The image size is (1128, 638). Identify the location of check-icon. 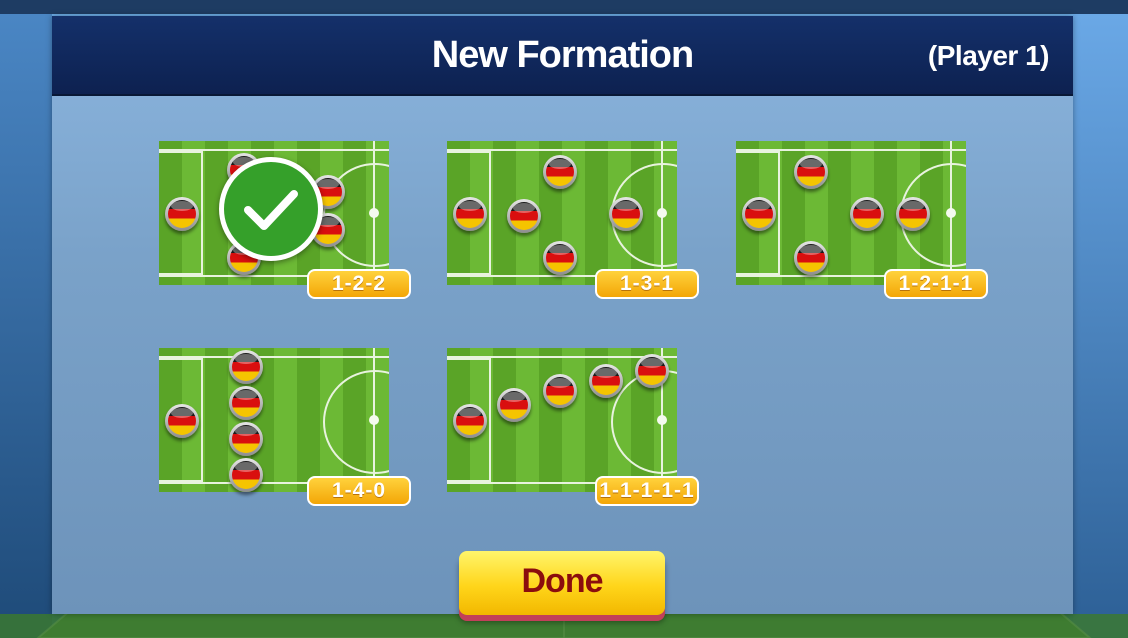
(271, 209).